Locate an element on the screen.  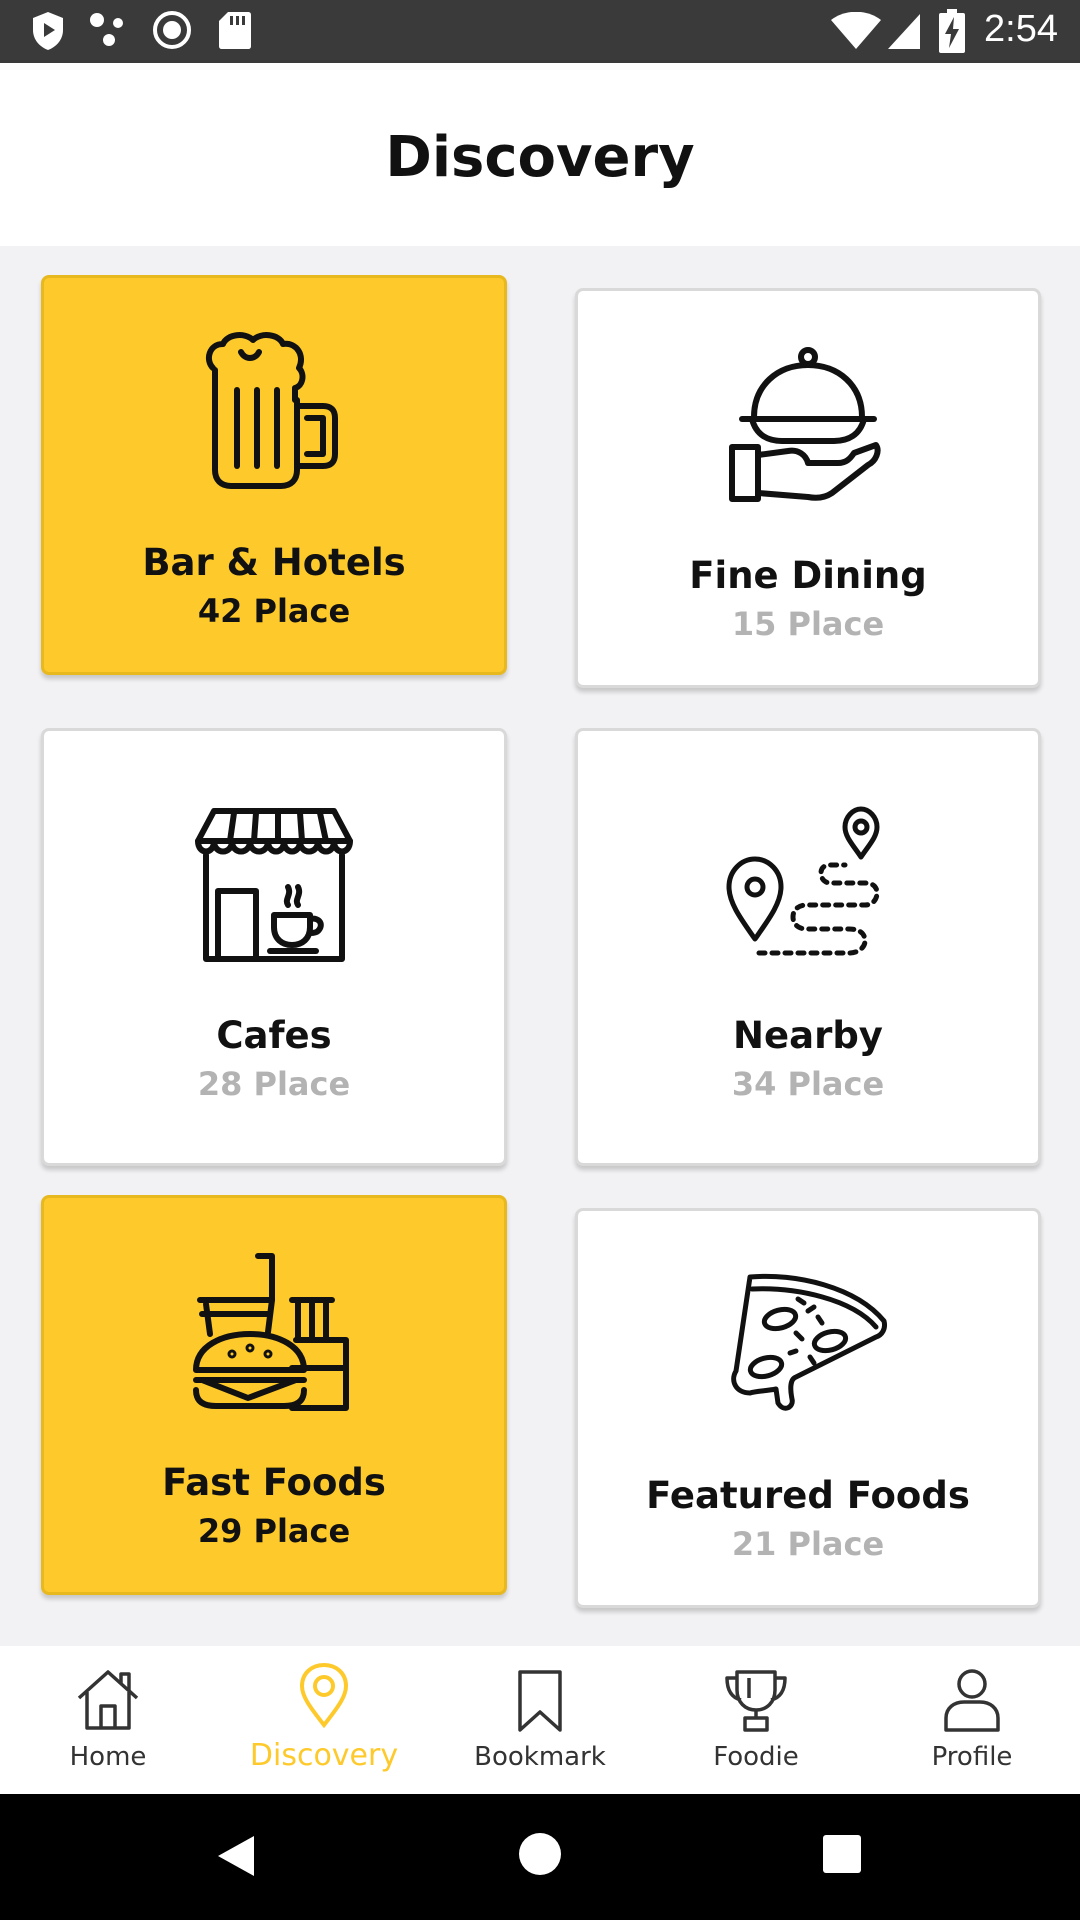
nav-item-bookmark: Bookmark is located at coordinates (540, 1720).